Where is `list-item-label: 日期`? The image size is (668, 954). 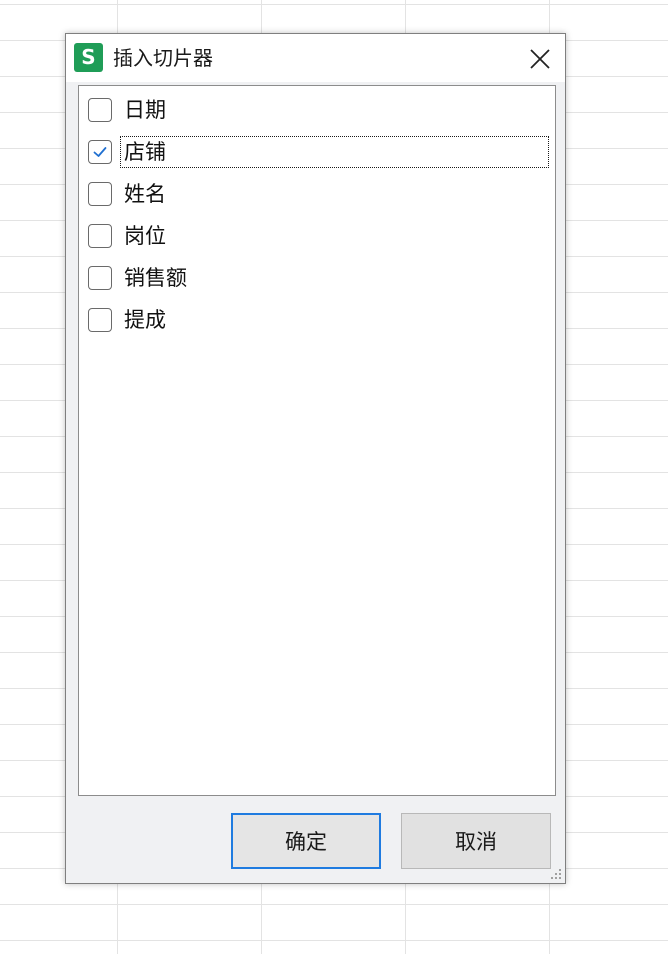
list-item-label: 日期 is located at coordinates (145, 110).